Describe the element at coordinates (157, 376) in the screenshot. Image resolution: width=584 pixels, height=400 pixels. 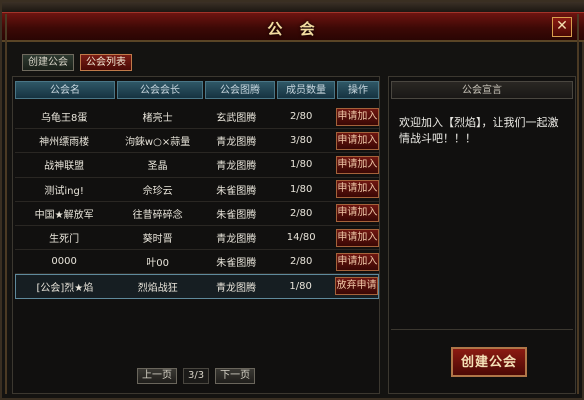
I see `prev-page-button: 上一页` at that location.